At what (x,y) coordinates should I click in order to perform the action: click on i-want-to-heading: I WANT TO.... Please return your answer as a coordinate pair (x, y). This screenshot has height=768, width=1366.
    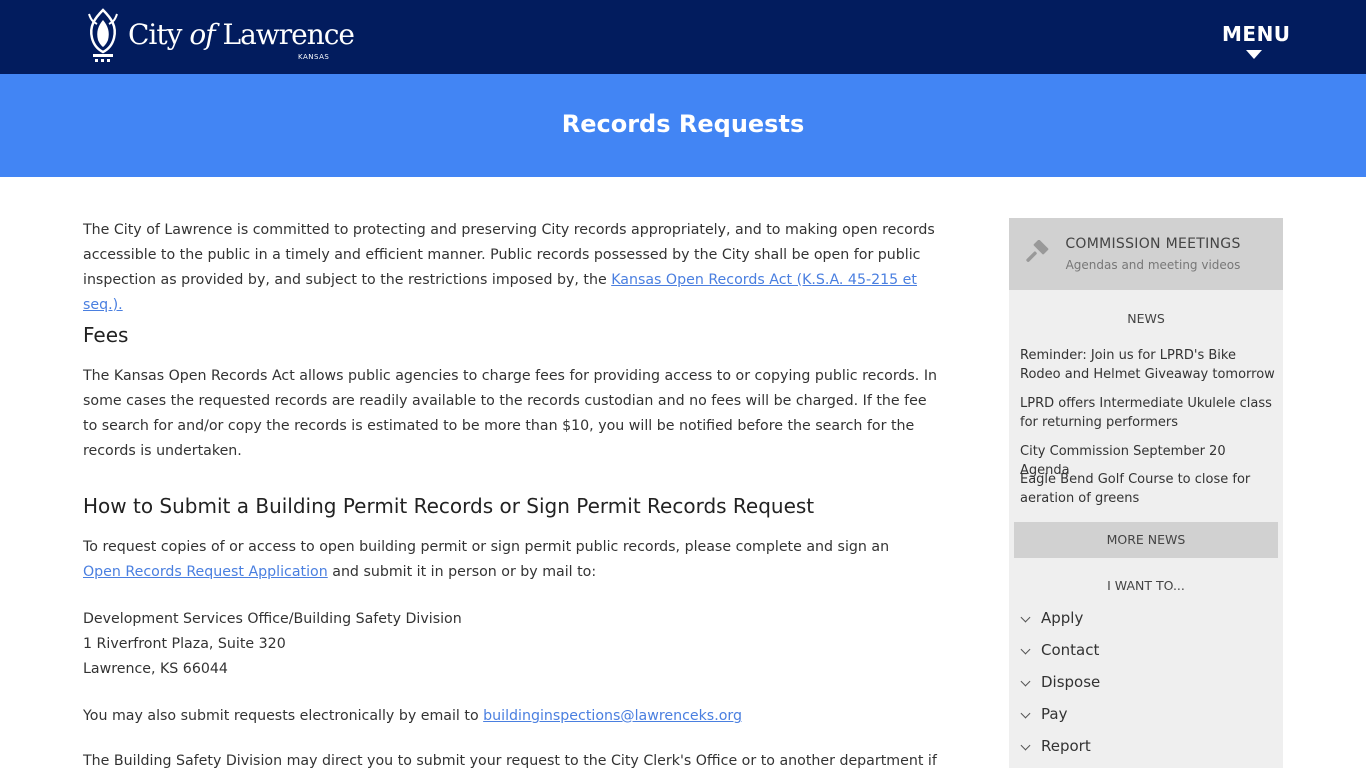
    Looking at the image, I should click on (1146, 585).